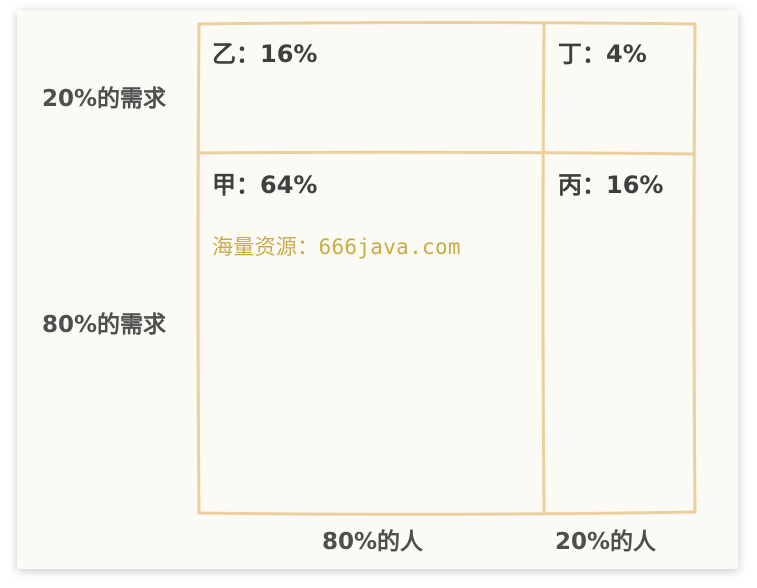  I want to click on grid-top-border, so click(447, 23).